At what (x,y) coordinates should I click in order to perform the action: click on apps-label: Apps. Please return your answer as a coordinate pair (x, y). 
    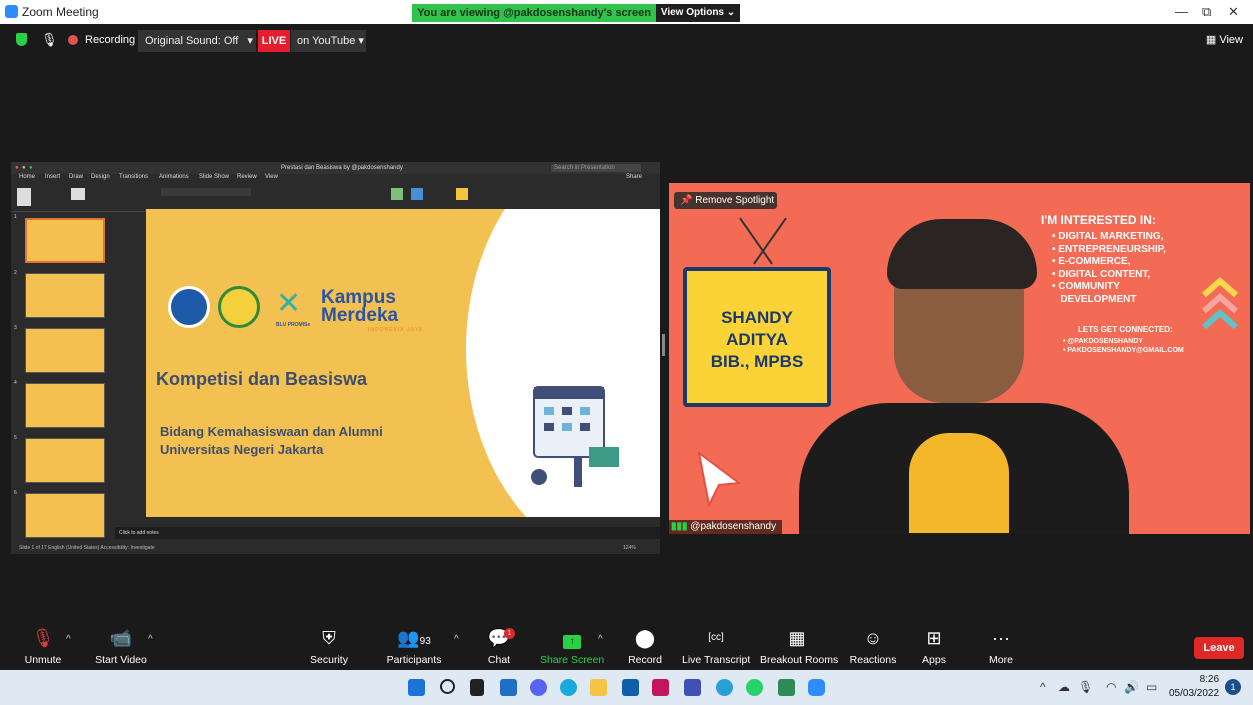
    Looking at the image, I should click on (934, 660).